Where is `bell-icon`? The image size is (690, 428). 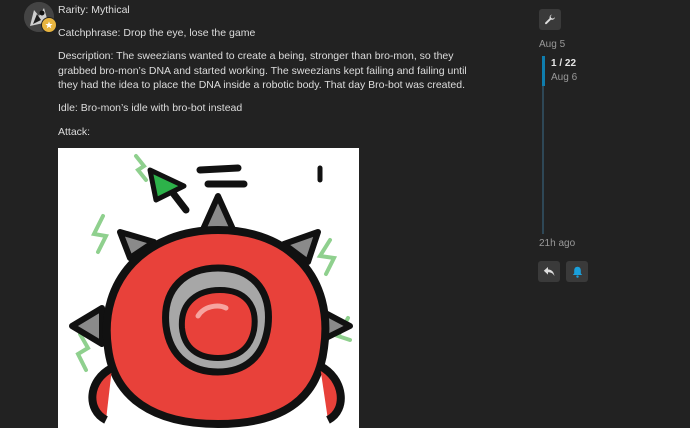
bell-icon is located at coordinates (577, 272).